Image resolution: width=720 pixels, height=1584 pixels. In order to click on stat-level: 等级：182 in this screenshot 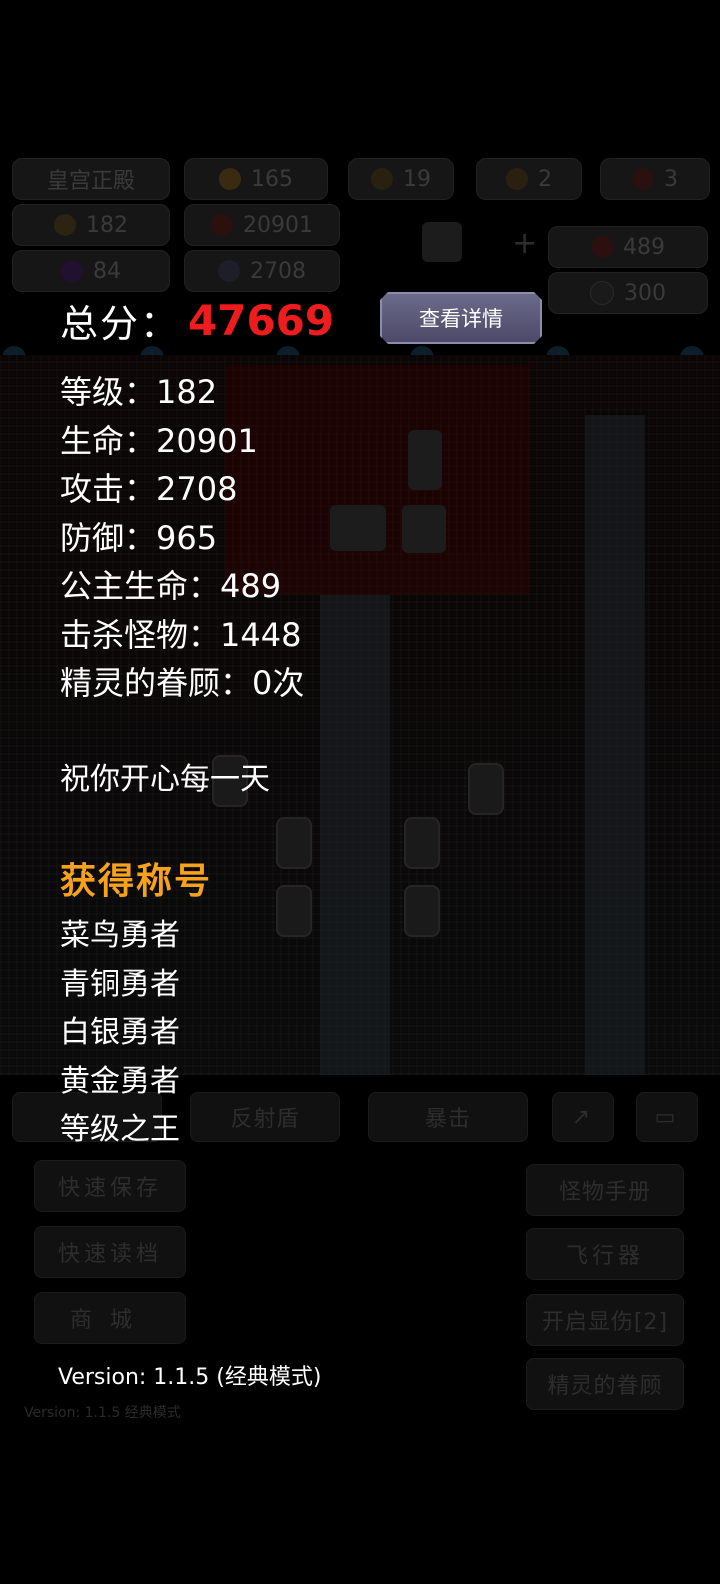, I will do `click(139, 392)`.